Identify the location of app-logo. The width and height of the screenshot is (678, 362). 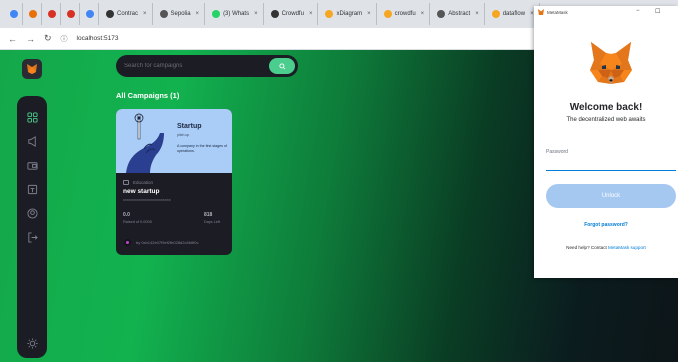
(32, 69).